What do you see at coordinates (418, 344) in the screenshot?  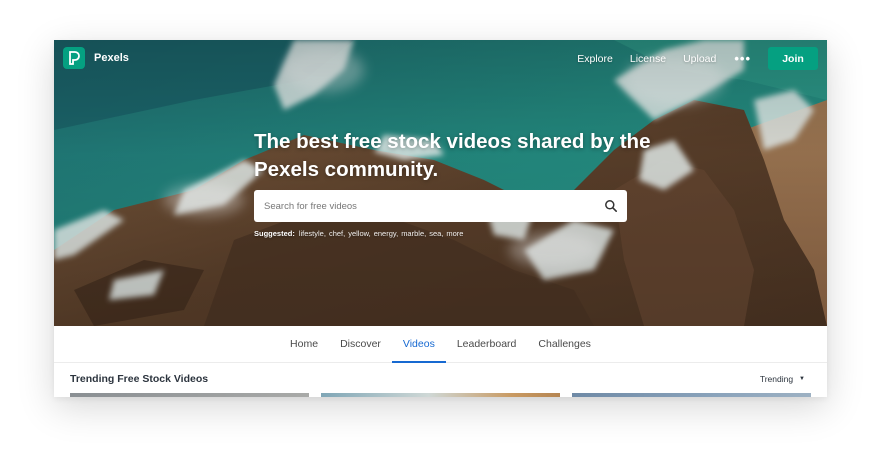 I see `tab-videos: Videos` at bounding box center [418, 344].